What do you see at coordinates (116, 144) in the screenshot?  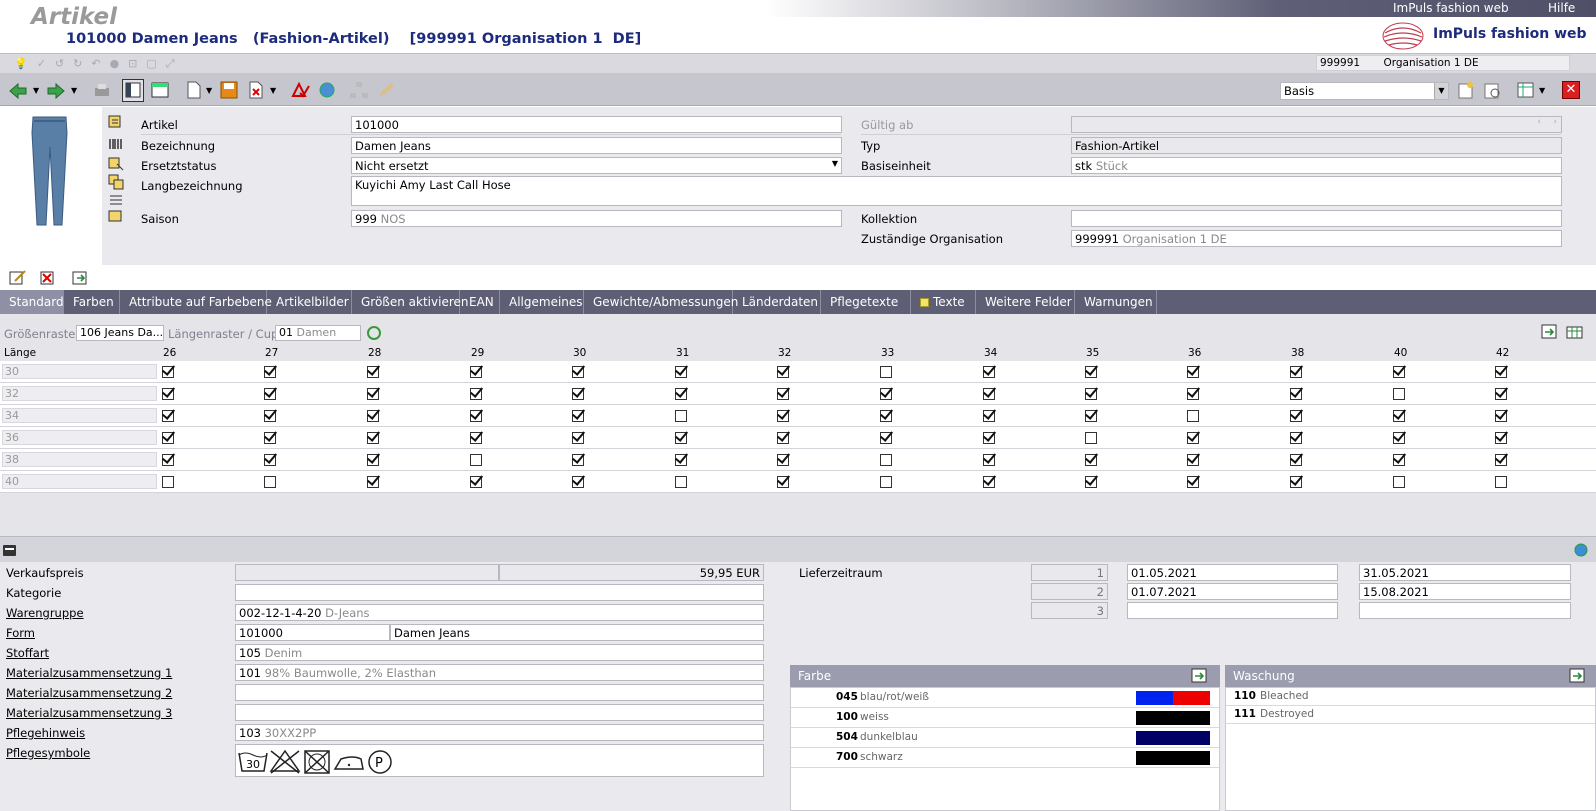 I see `barcode-icon` at bounding box center [116, 144].